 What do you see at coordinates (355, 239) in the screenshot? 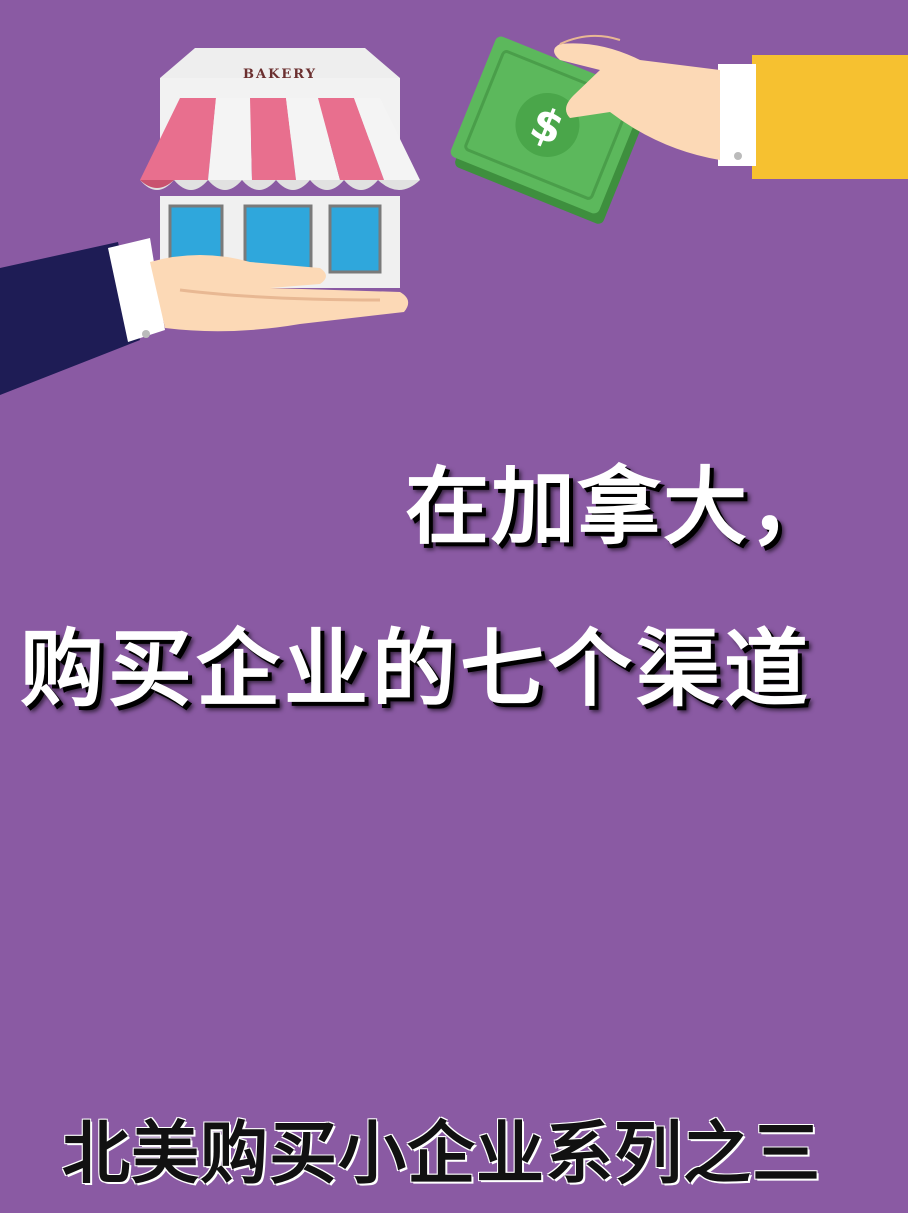
I see `shop-window-right` at bounding box center [355, 239].